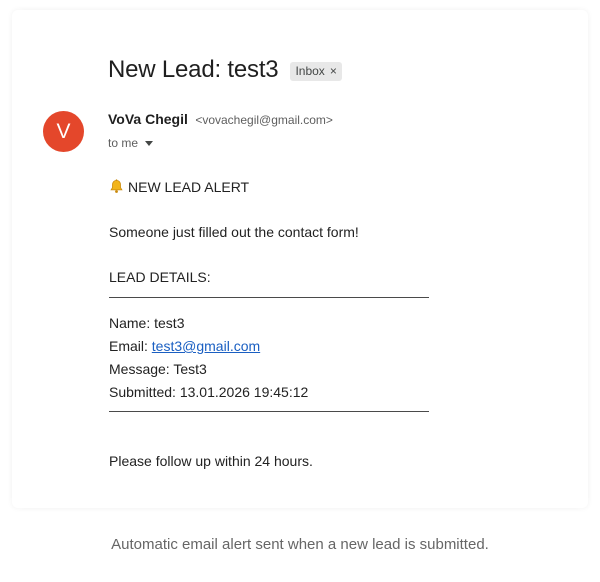 The height and width of the screenshot is (582, 600). I want to click on alert-title: NEW LEAD ALERT, so click(189, 187).